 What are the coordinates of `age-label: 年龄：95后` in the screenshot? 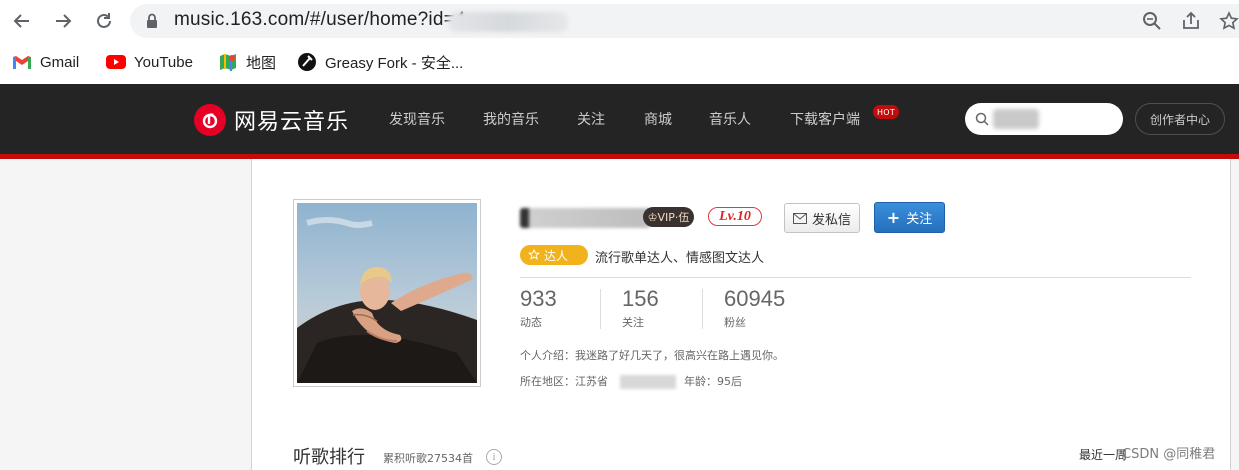 It's located at (713, 381).